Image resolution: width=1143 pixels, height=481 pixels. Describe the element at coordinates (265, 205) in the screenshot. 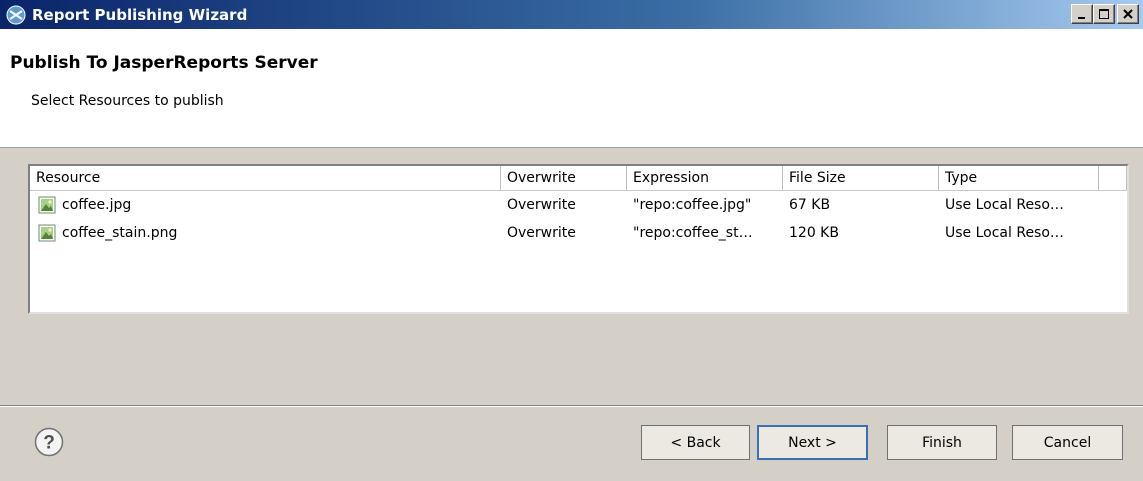

I see `cell-resource: coffee.jpg` at that location.